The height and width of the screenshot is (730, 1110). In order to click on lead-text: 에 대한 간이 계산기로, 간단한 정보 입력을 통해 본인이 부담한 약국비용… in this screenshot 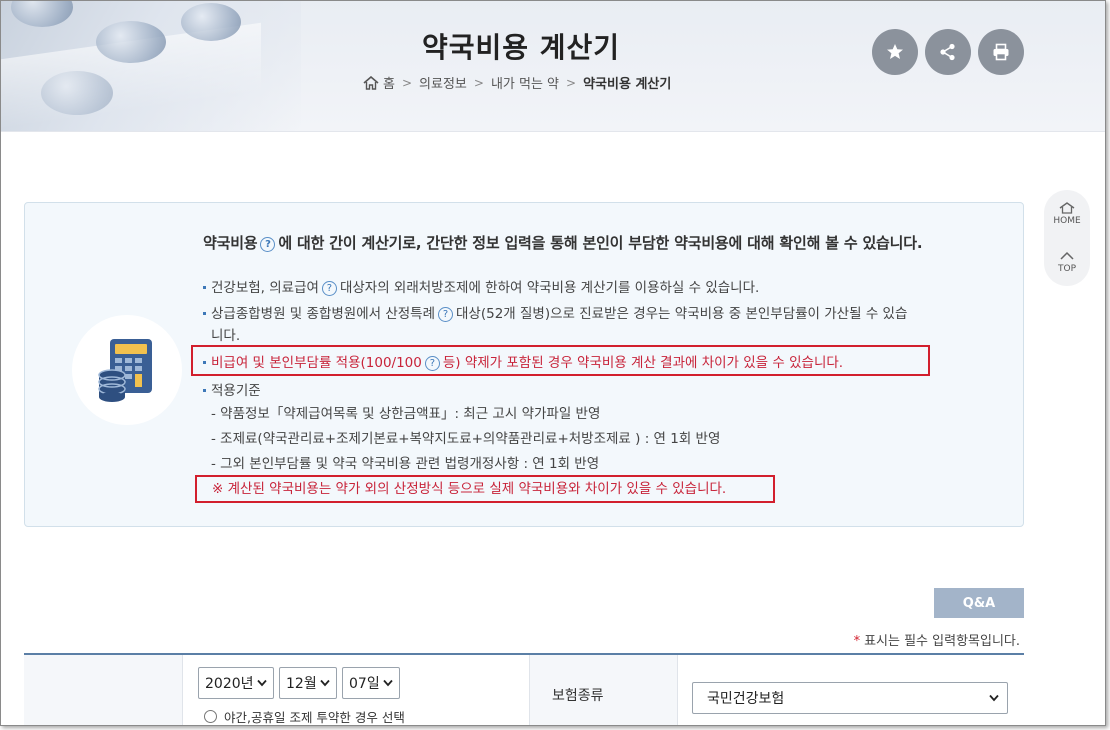, I will do `click(600, 243)`.